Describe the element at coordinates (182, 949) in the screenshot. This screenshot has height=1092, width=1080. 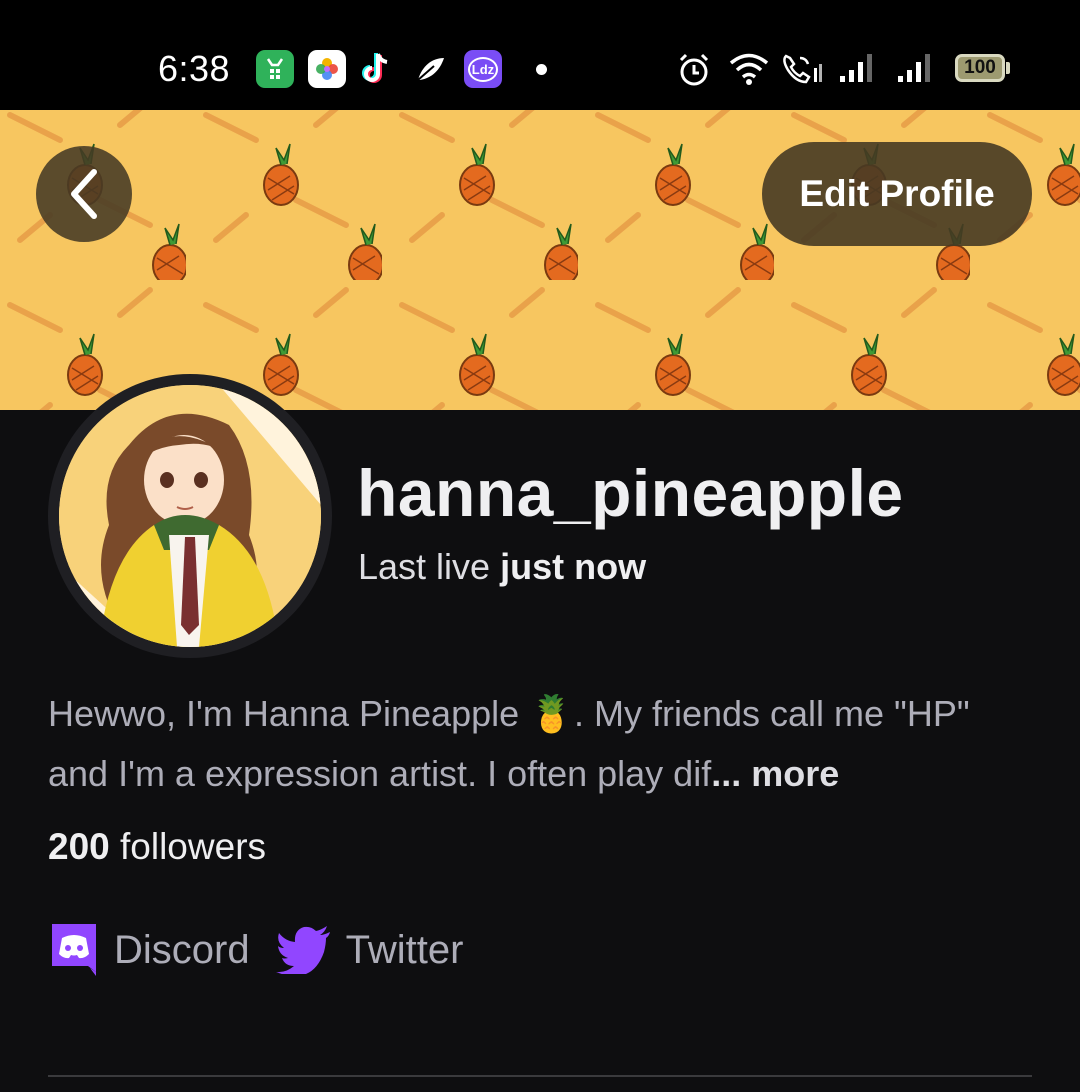
I see `discord-label: Discord` at that location.